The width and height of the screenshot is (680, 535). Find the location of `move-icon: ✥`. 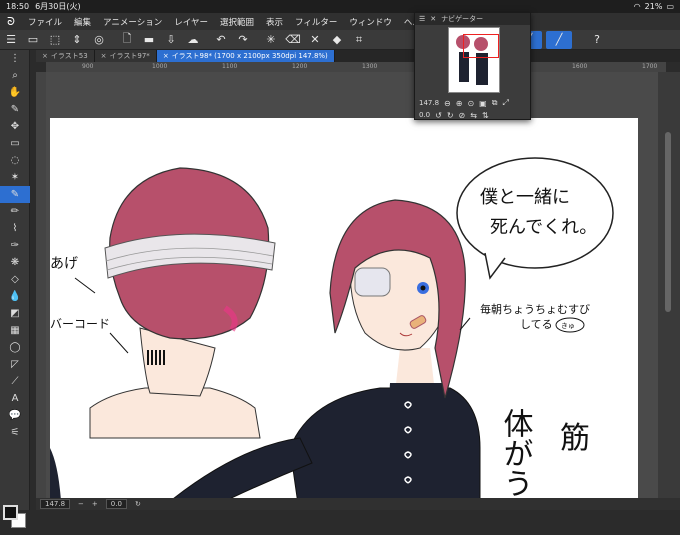

move-icon: ✥ is located at coordinates (15, 126).